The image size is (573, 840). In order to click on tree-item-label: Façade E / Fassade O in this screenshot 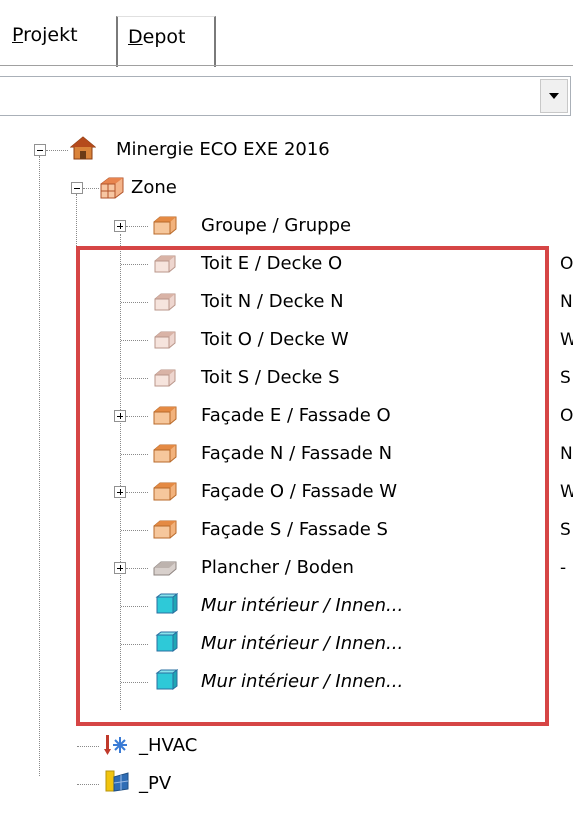, I will do `click(296, 415)`.